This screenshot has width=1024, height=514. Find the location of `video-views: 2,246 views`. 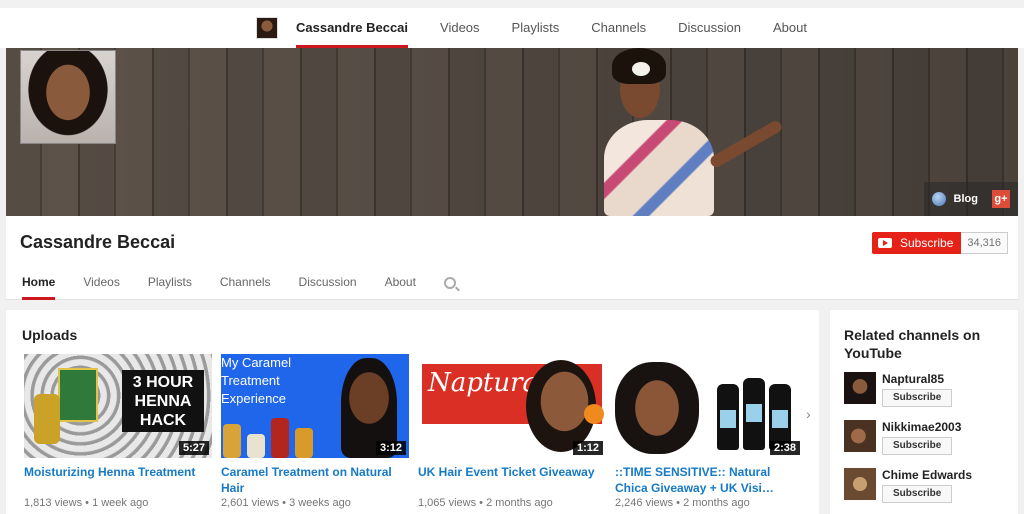

video-views: 2,246 views is located at coordinates (644, 503).